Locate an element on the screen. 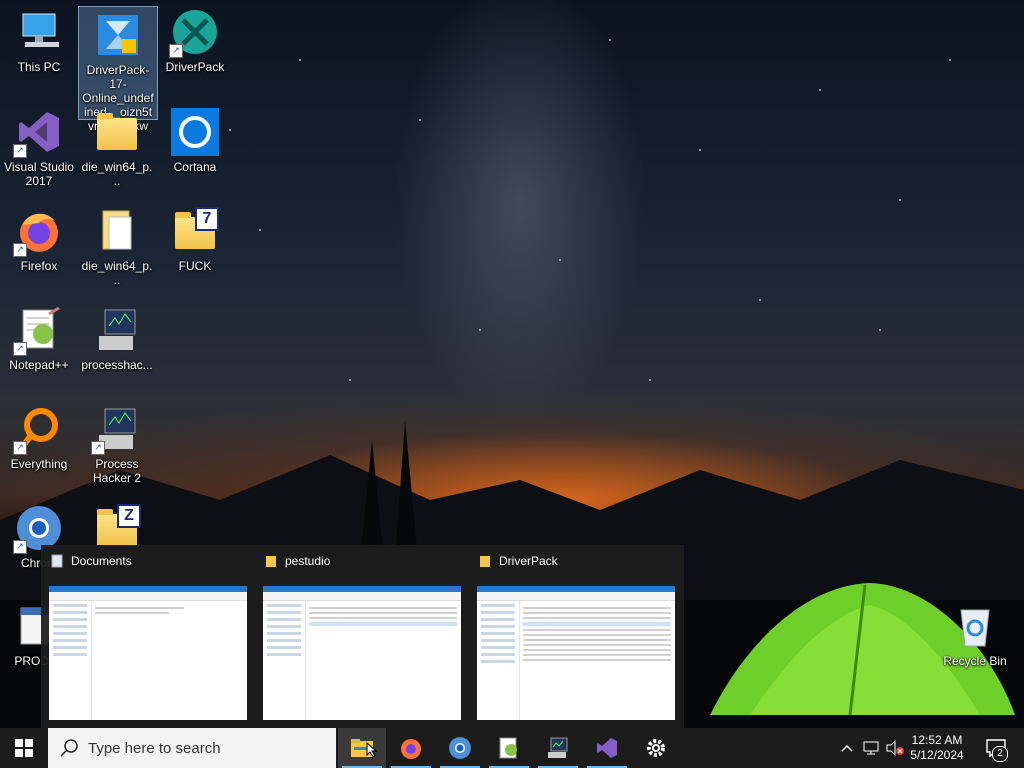 The height and width of the screenshot is (768, 1024). visual-studio-icon is located at coordinates (607, 748).